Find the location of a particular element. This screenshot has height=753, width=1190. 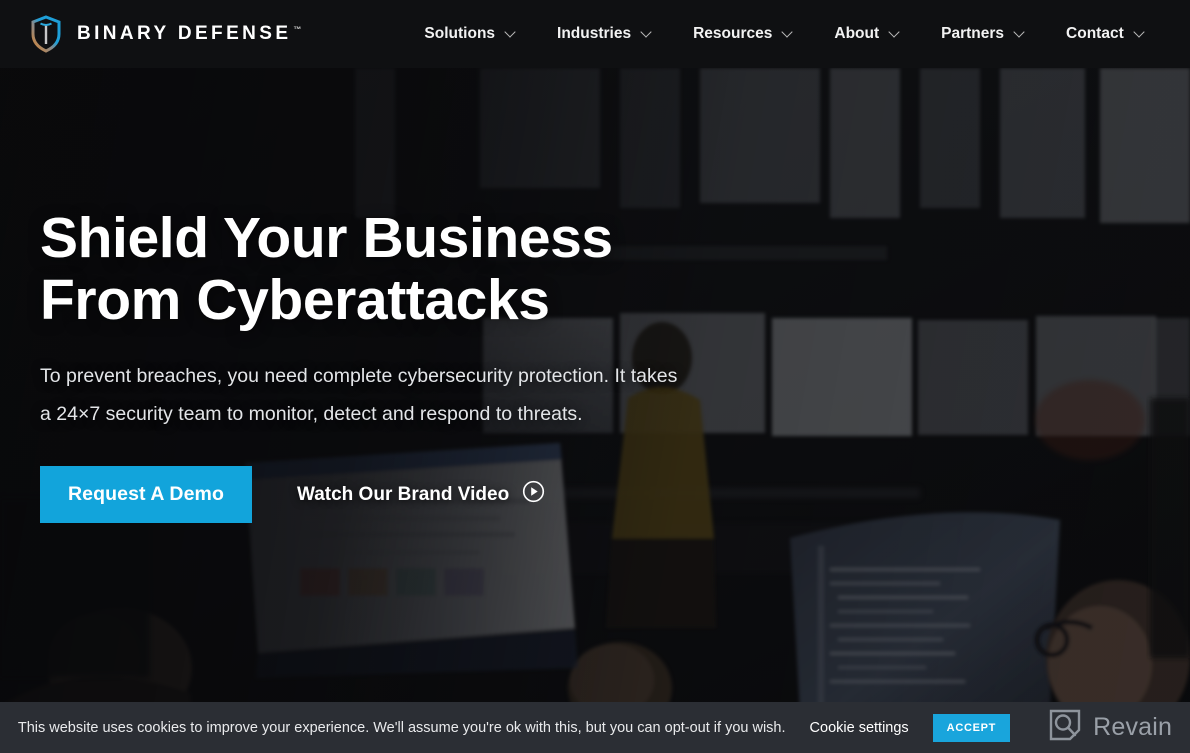

shield-icon is located at coordinates (46, 34).